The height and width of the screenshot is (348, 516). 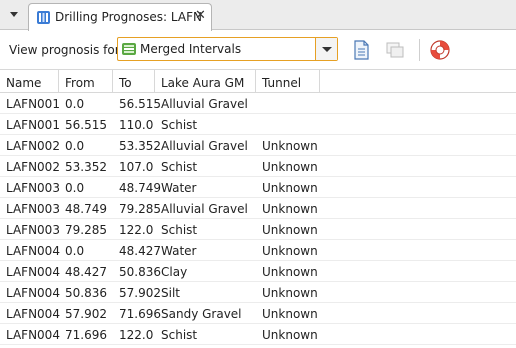 I want to click on cell-from: 48.427, so click(x=86, y=272).